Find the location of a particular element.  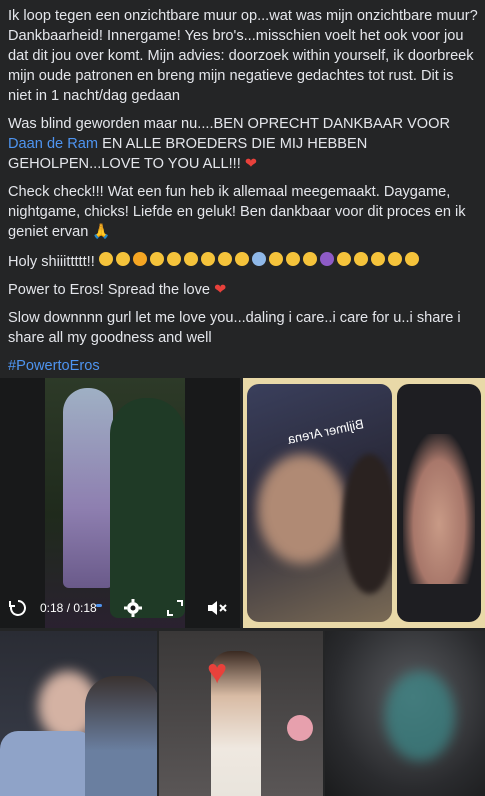

replay-icon is located at coordinates (18, 608).